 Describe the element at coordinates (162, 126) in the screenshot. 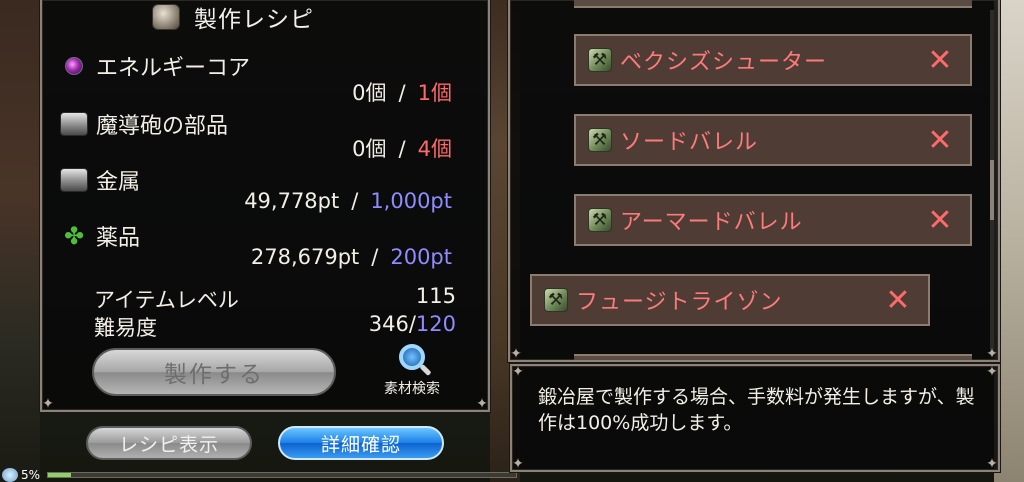

I see `material-name: 魔導砲の部品` at that location.